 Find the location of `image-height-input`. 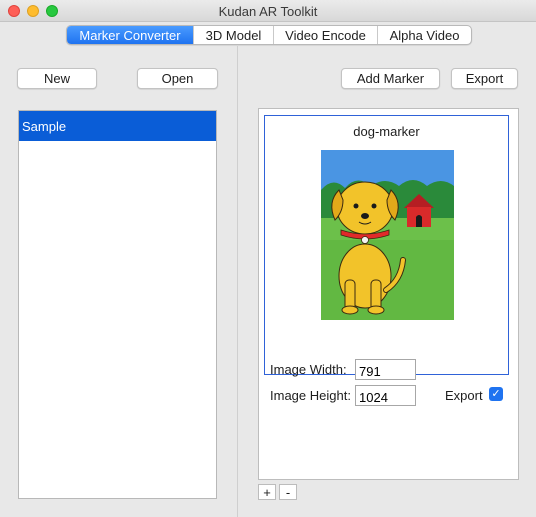

image-height-input is located at coordinates (385, 395).